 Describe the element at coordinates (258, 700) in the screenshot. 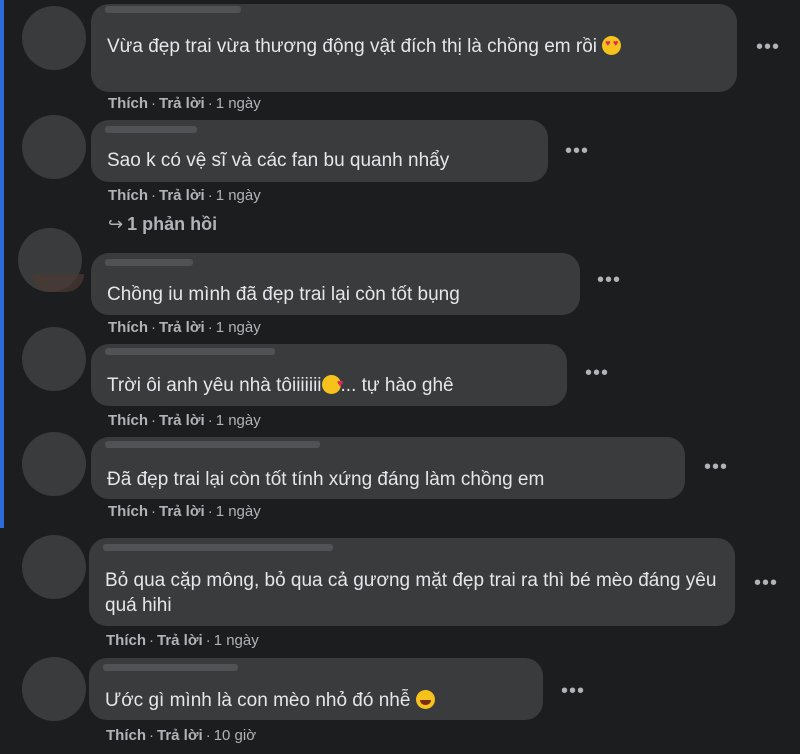

I see `comment-text: Ước gì mình là con mèo nhỏ đó nhễ` at that location.